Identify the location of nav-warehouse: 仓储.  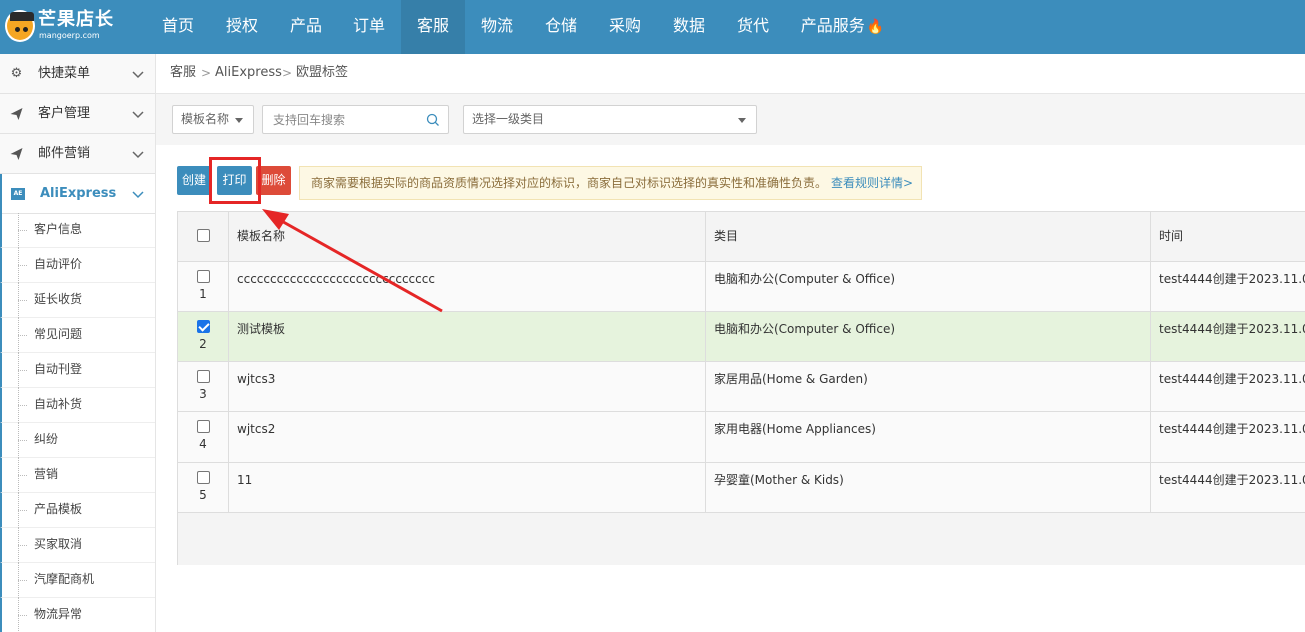
(561, 27).